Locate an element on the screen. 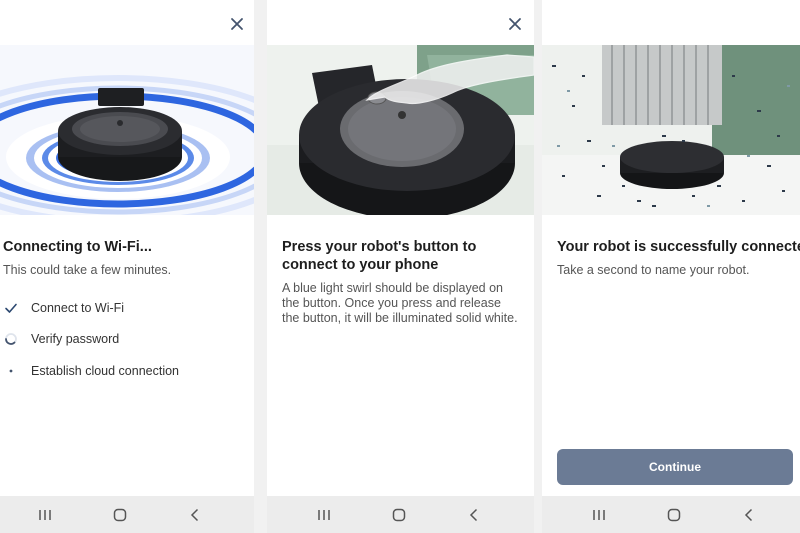  step-label: Establish cloud connection is located at coordinates (105, 371).